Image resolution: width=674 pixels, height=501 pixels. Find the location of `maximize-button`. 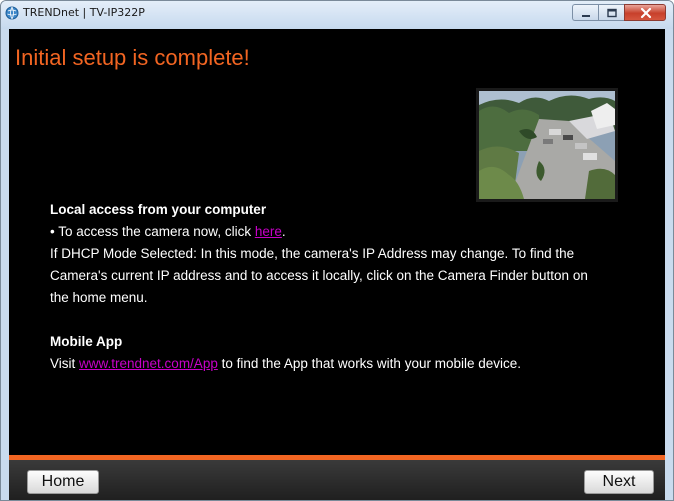

maximize-button is located at coordinates (611, 12).